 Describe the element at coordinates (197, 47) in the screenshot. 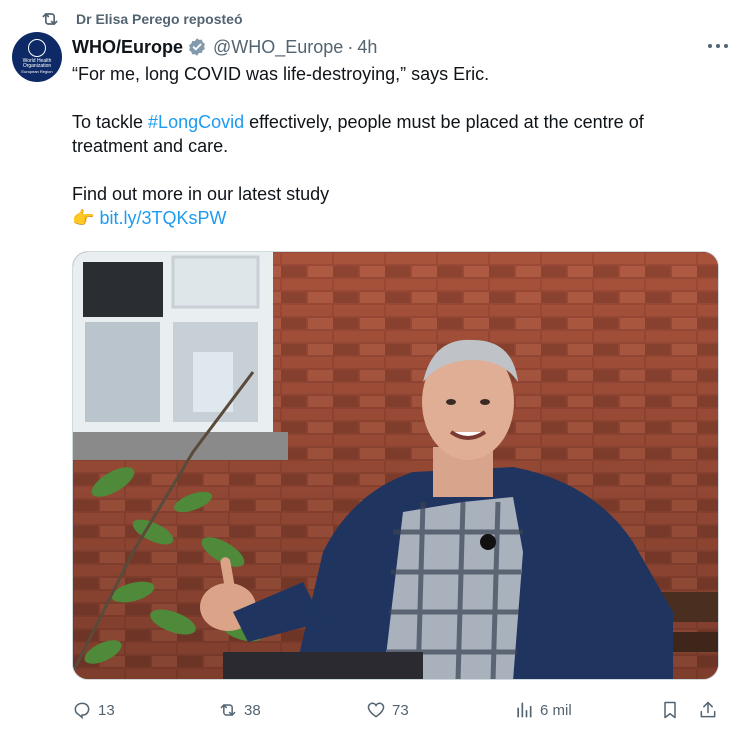

I see `verified-badge-icon` at that location.